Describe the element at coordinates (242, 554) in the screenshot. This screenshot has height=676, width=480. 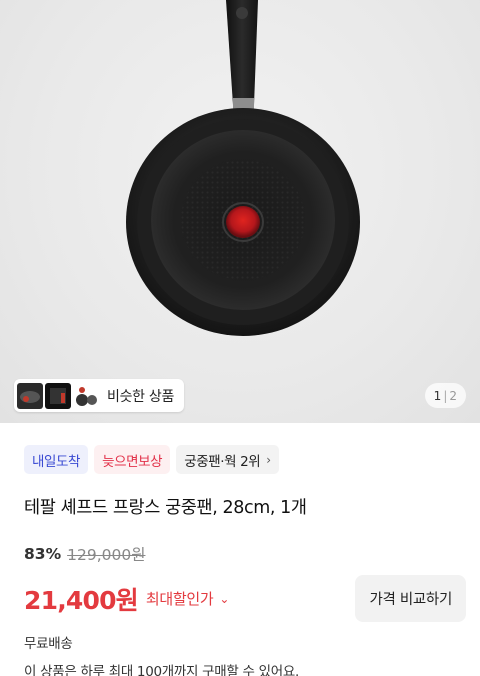
I see `discount-row: 83% 129,000원` at that location.